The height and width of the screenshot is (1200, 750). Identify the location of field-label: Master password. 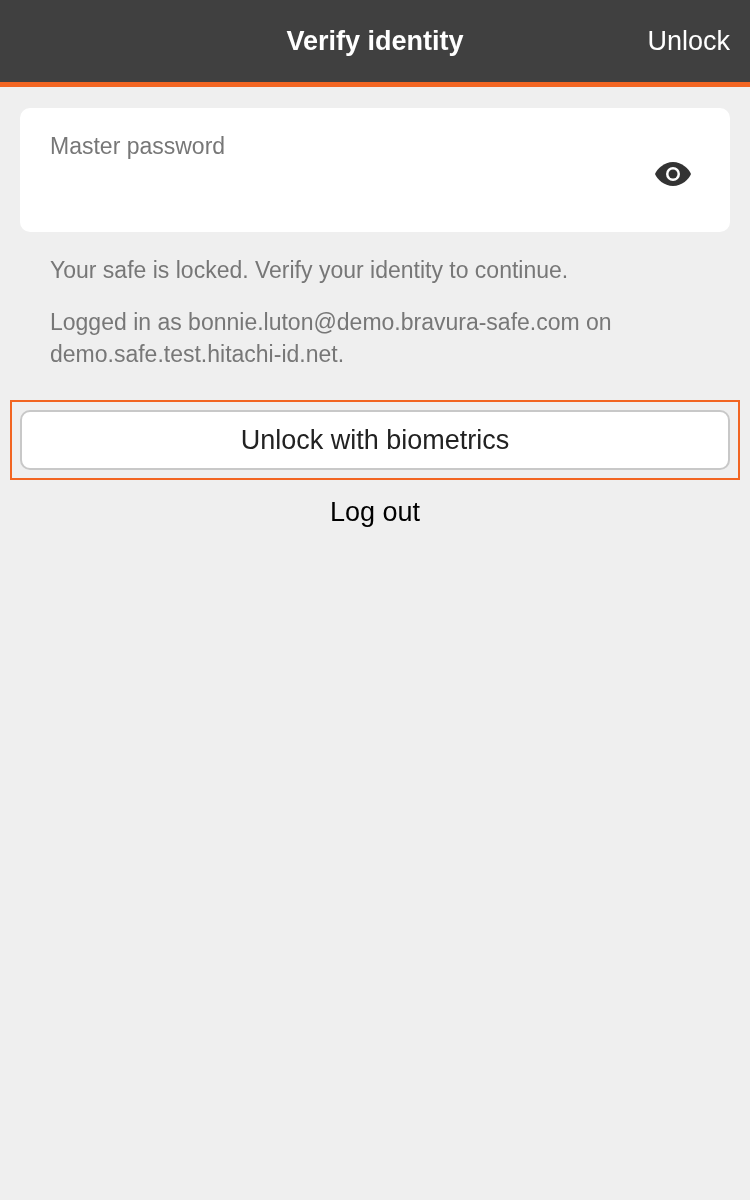
(138, 146).